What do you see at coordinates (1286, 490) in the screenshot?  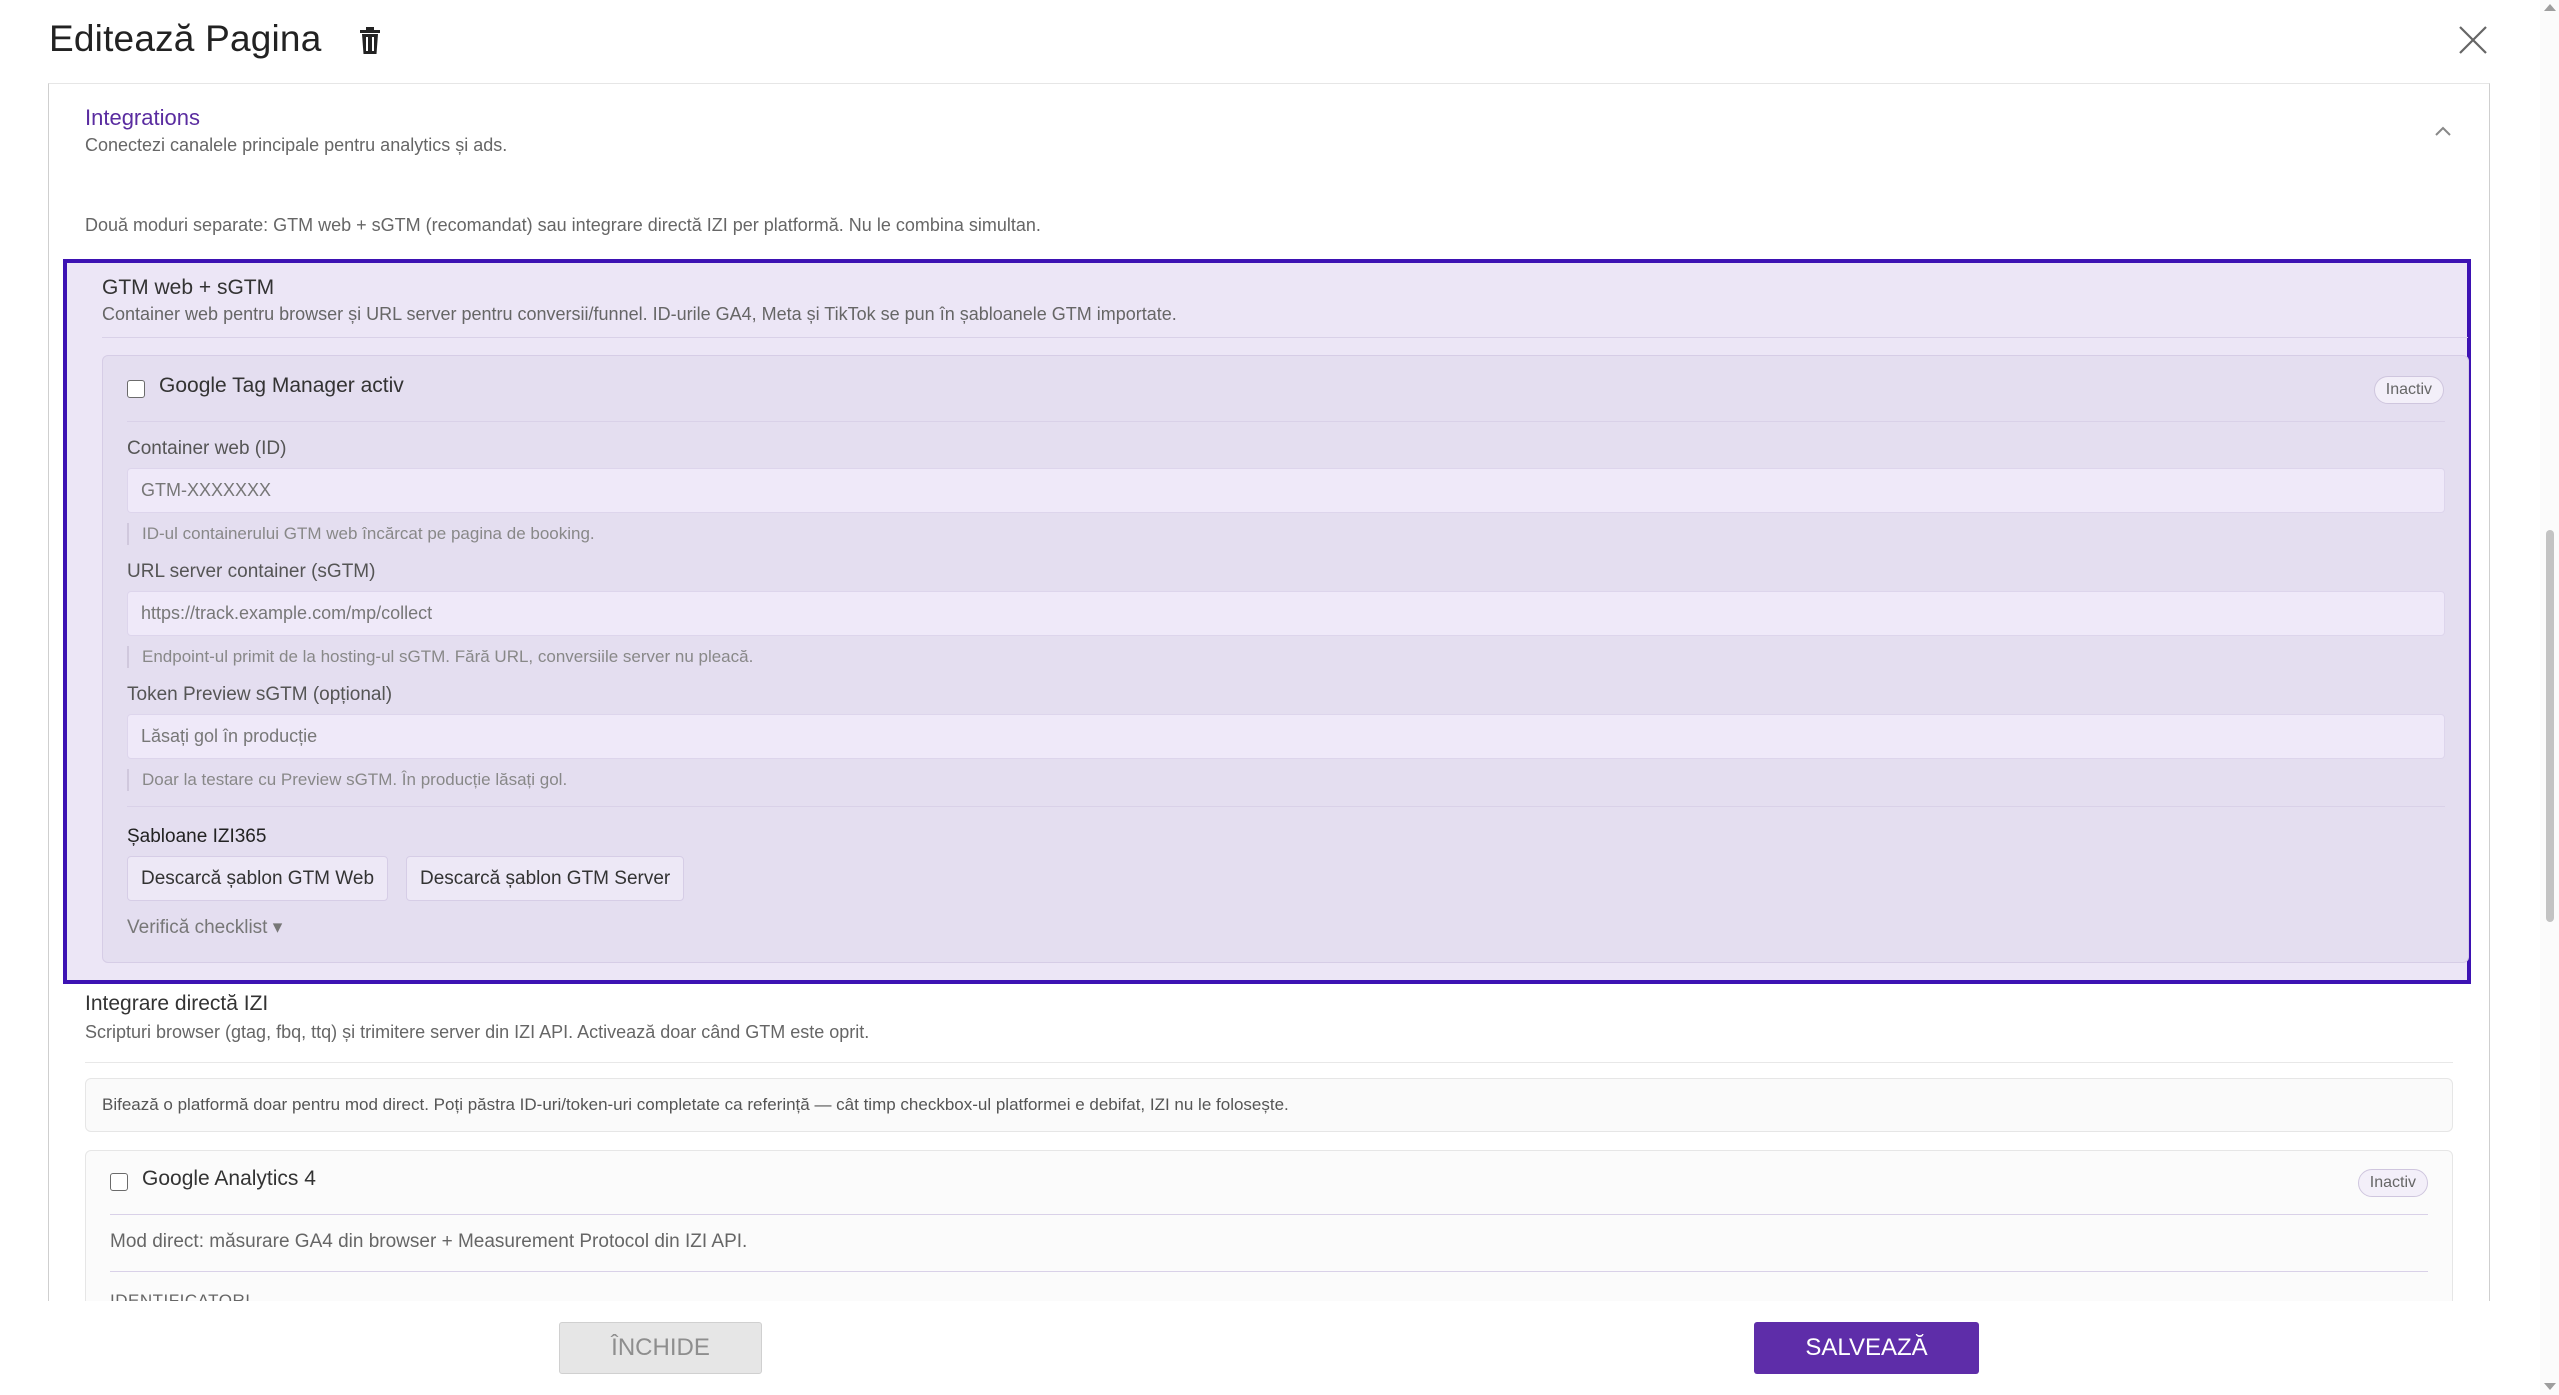 I see `container-id-input: GTM-XXXXXXX` at bounding box center [1286, 490].